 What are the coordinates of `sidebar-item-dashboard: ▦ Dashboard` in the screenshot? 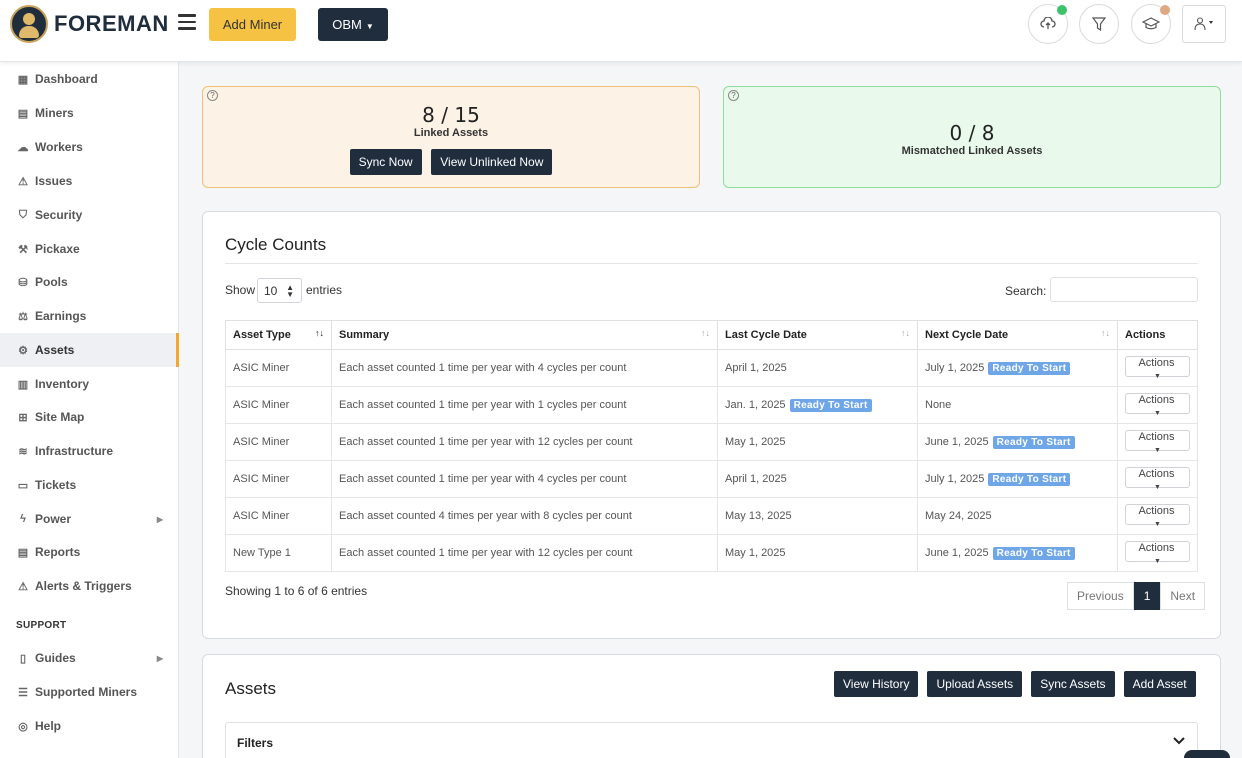 It's located at (89, 79).